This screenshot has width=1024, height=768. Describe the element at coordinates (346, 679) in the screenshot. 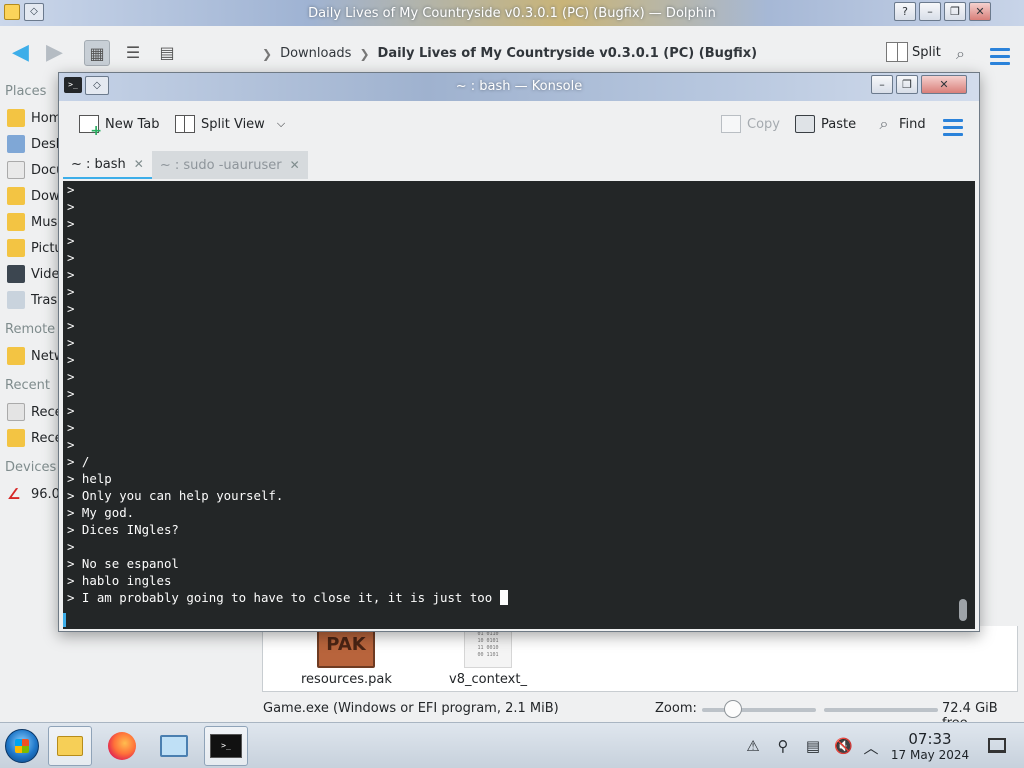

I see `file-name: resources.pak` at that location.